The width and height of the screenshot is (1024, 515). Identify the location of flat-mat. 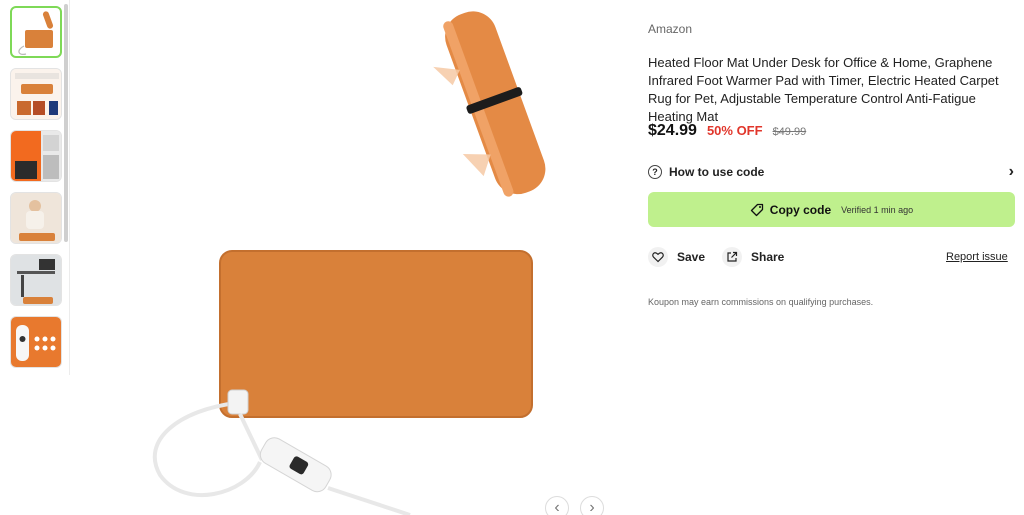
(376, 334).